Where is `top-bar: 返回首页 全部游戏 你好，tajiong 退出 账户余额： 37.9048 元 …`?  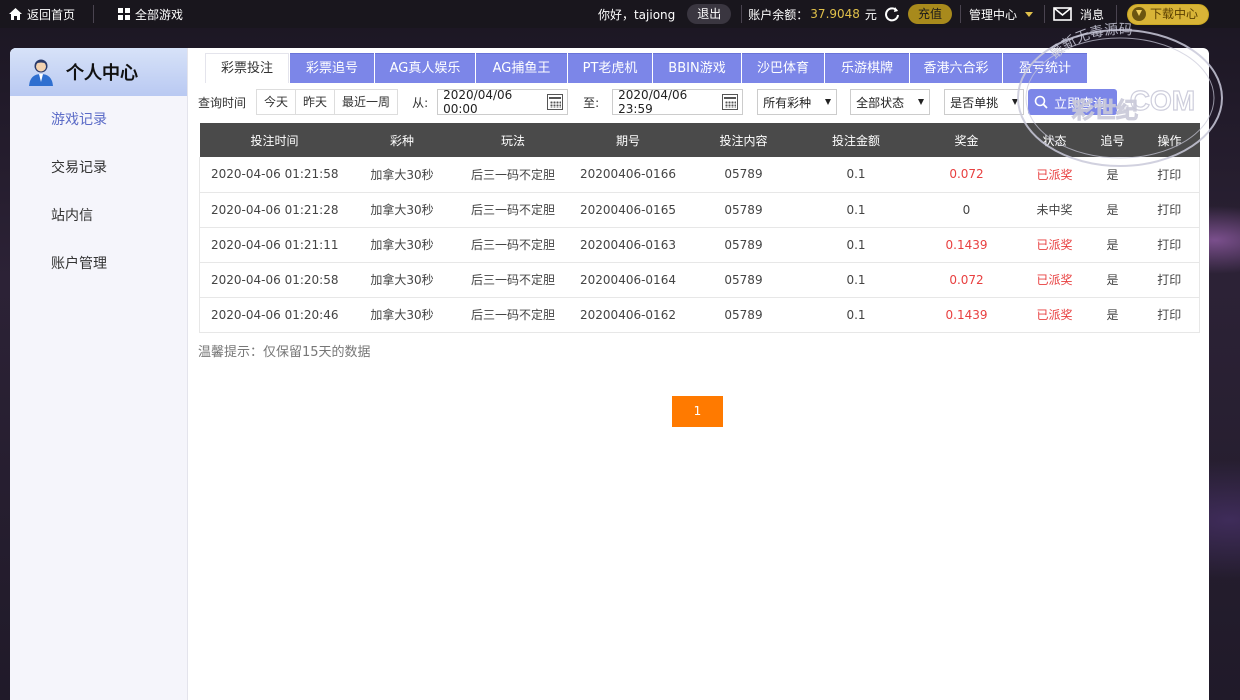 top-bar: 返回首页 全部游戏 你好，tajiong 退出 账户余额： 37.9048 元 … is located at coordinates (620, 14).